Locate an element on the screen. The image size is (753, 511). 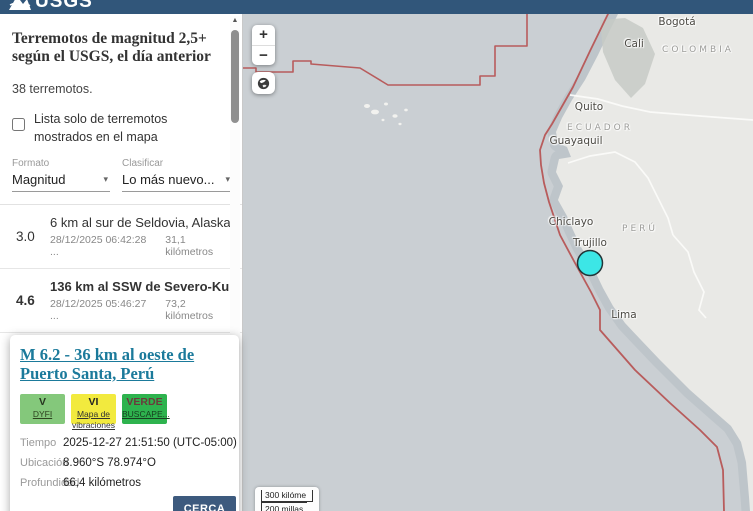
zoom-in-button: + is located at coordinates (263, 35).